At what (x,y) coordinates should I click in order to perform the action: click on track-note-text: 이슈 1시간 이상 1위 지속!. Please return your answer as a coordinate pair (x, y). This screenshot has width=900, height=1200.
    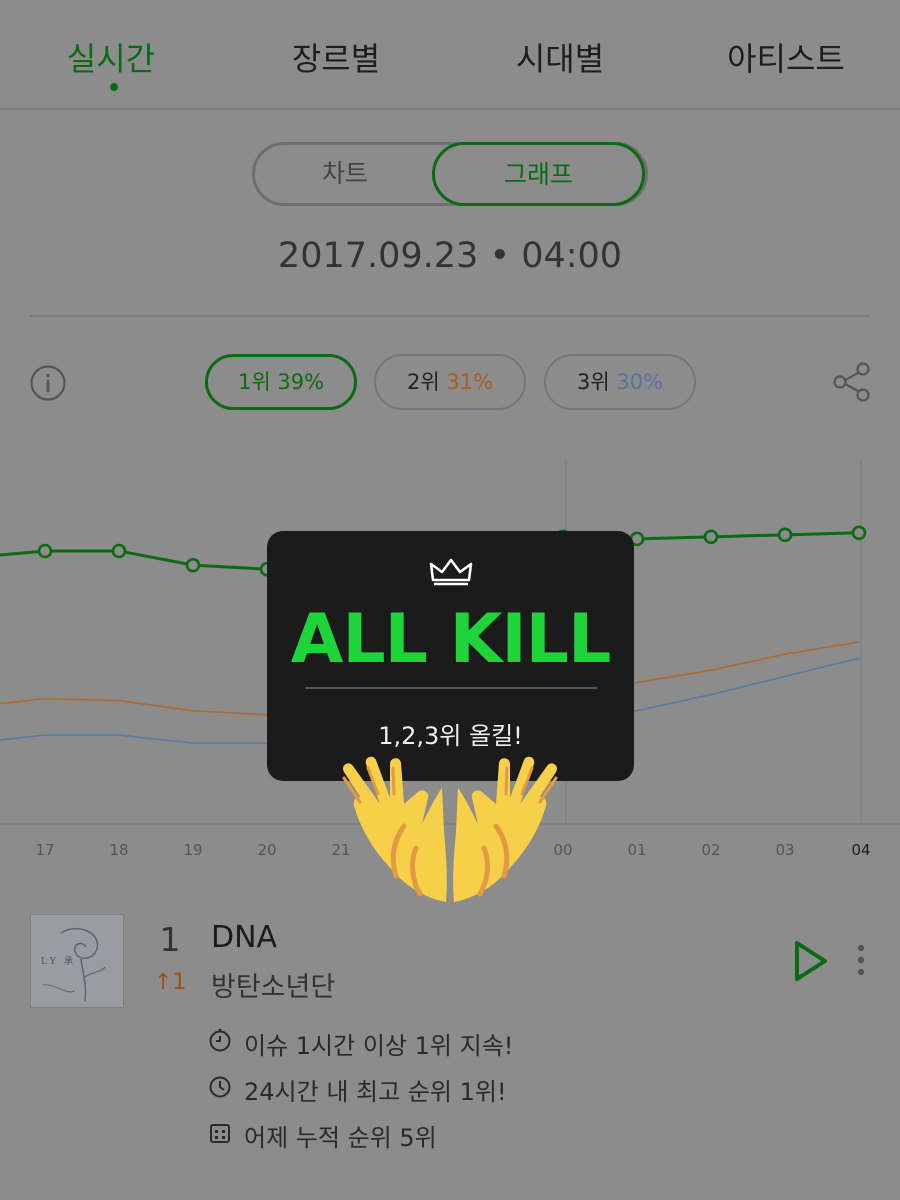
    Looking at the image, I should click on (379, 1046).